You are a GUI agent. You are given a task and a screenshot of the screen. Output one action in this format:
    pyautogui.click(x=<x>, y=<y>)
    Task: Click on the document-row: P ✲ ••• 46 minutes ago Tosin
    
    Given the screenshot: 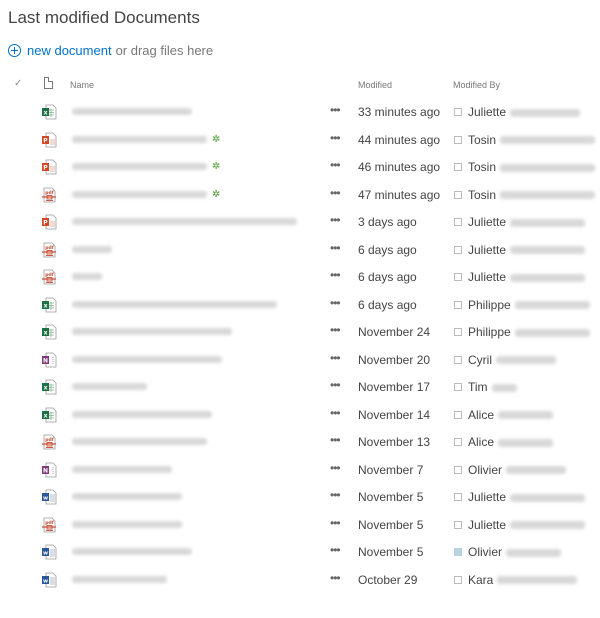 What is the action you would take?
    pyautogui.click(x=300, y=167)
    